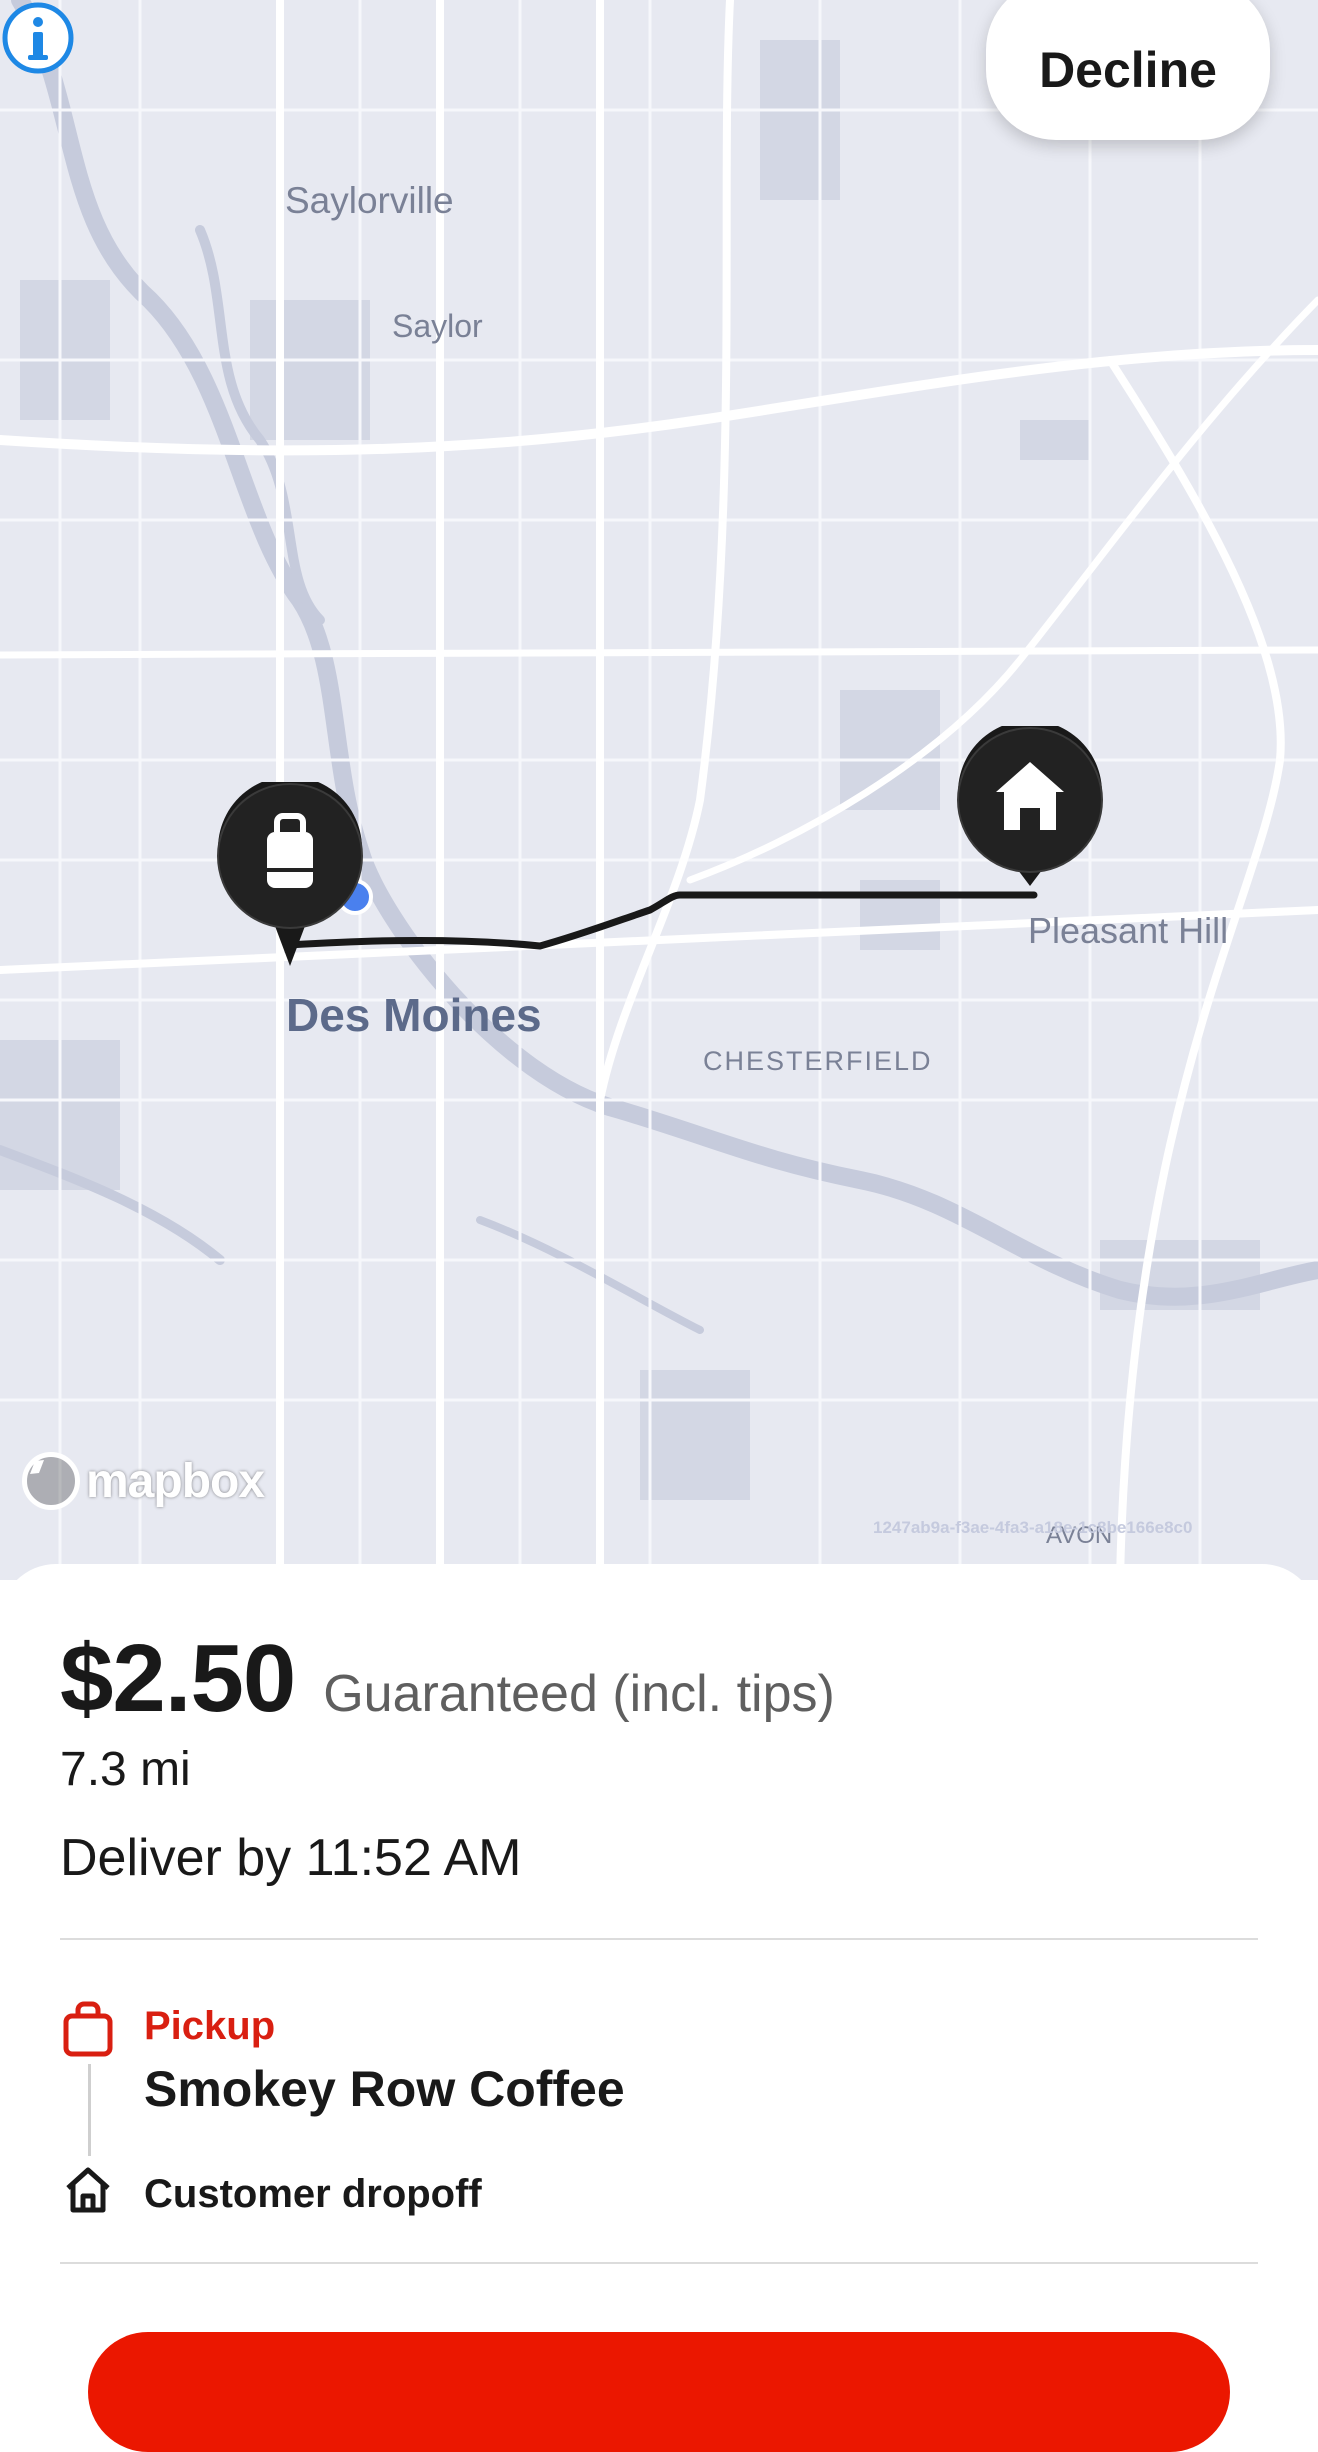  What do you see at coordinates (175, 1481) in the screenshot?
I see `mapbox-logo-text: mapbox` at bounding box center [175, 1481].